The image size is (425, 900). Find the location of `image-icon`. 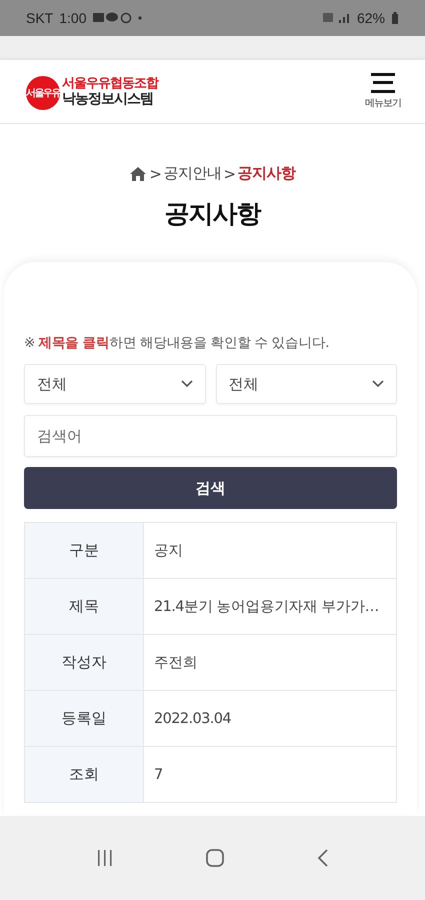

image-icon is located at coordinates (98, 17).